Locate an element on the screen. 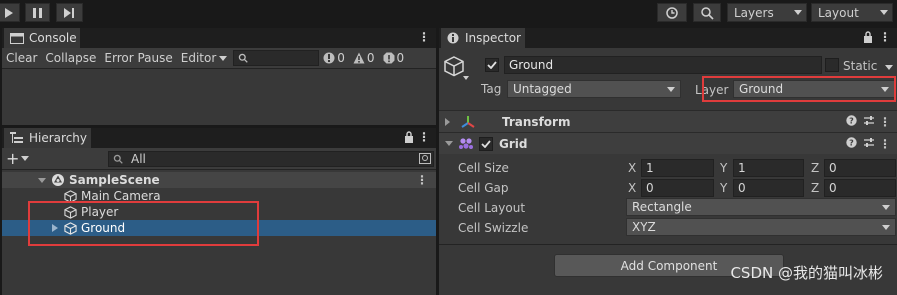 This screenshot has width=897, height=295. object-name-field: Ground is located at coordinates (663, 65).